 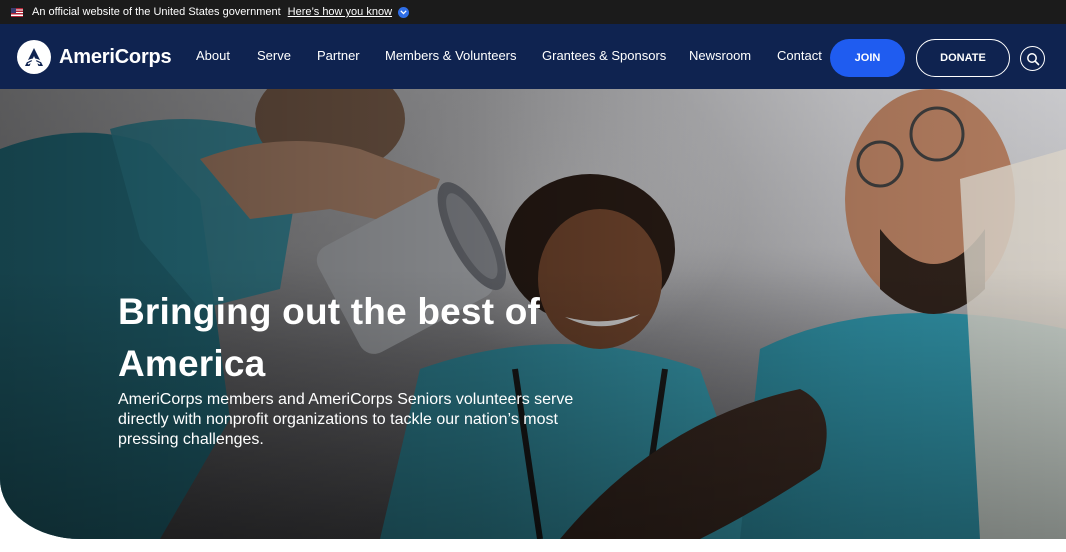 What do you see at coordinates (799, 55) in the screenshot?
I see `nav-item-contact: Contact` at bounding box center [799, 55].